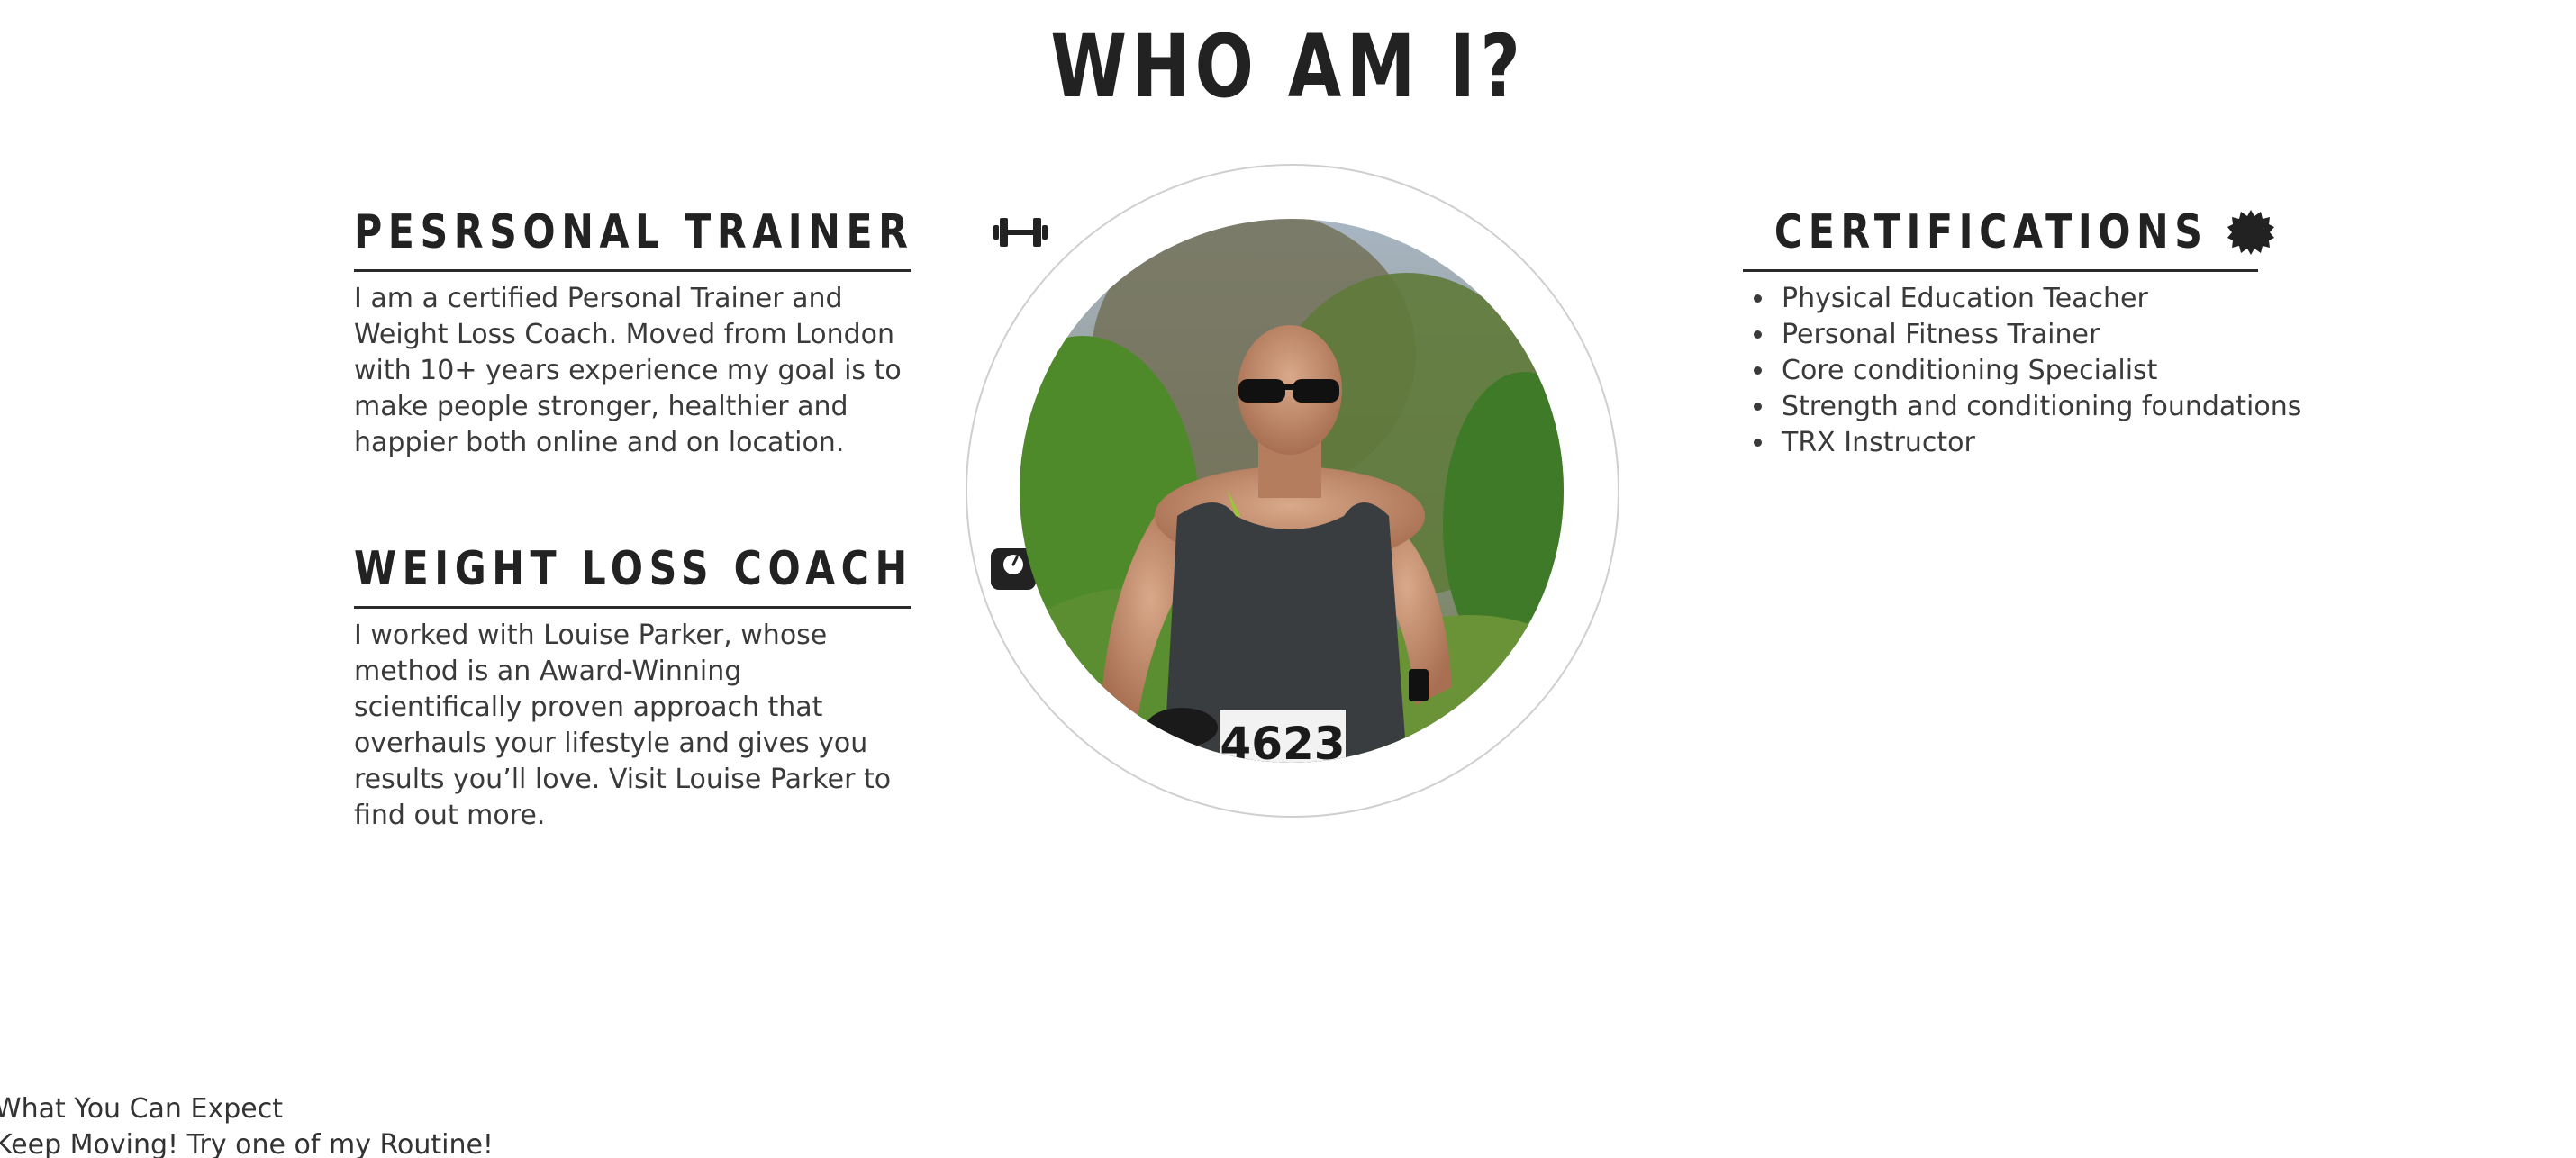 The image size is (2576, 1158). What do you see at coordinates (1020, 232) in the screenshot?
I see `dumbbell-icon` at bounding box center [1020, 232].